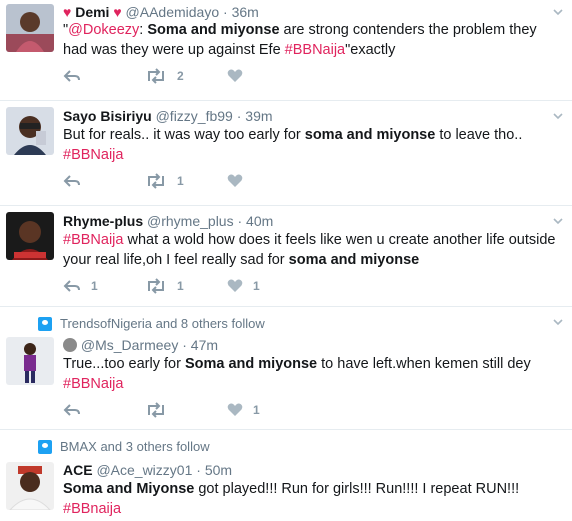 The width and height of the screenshot is (572, 521). I want to click on follow-context-text: TrendsofNigeria and 8 others follow, so click(162, 323).